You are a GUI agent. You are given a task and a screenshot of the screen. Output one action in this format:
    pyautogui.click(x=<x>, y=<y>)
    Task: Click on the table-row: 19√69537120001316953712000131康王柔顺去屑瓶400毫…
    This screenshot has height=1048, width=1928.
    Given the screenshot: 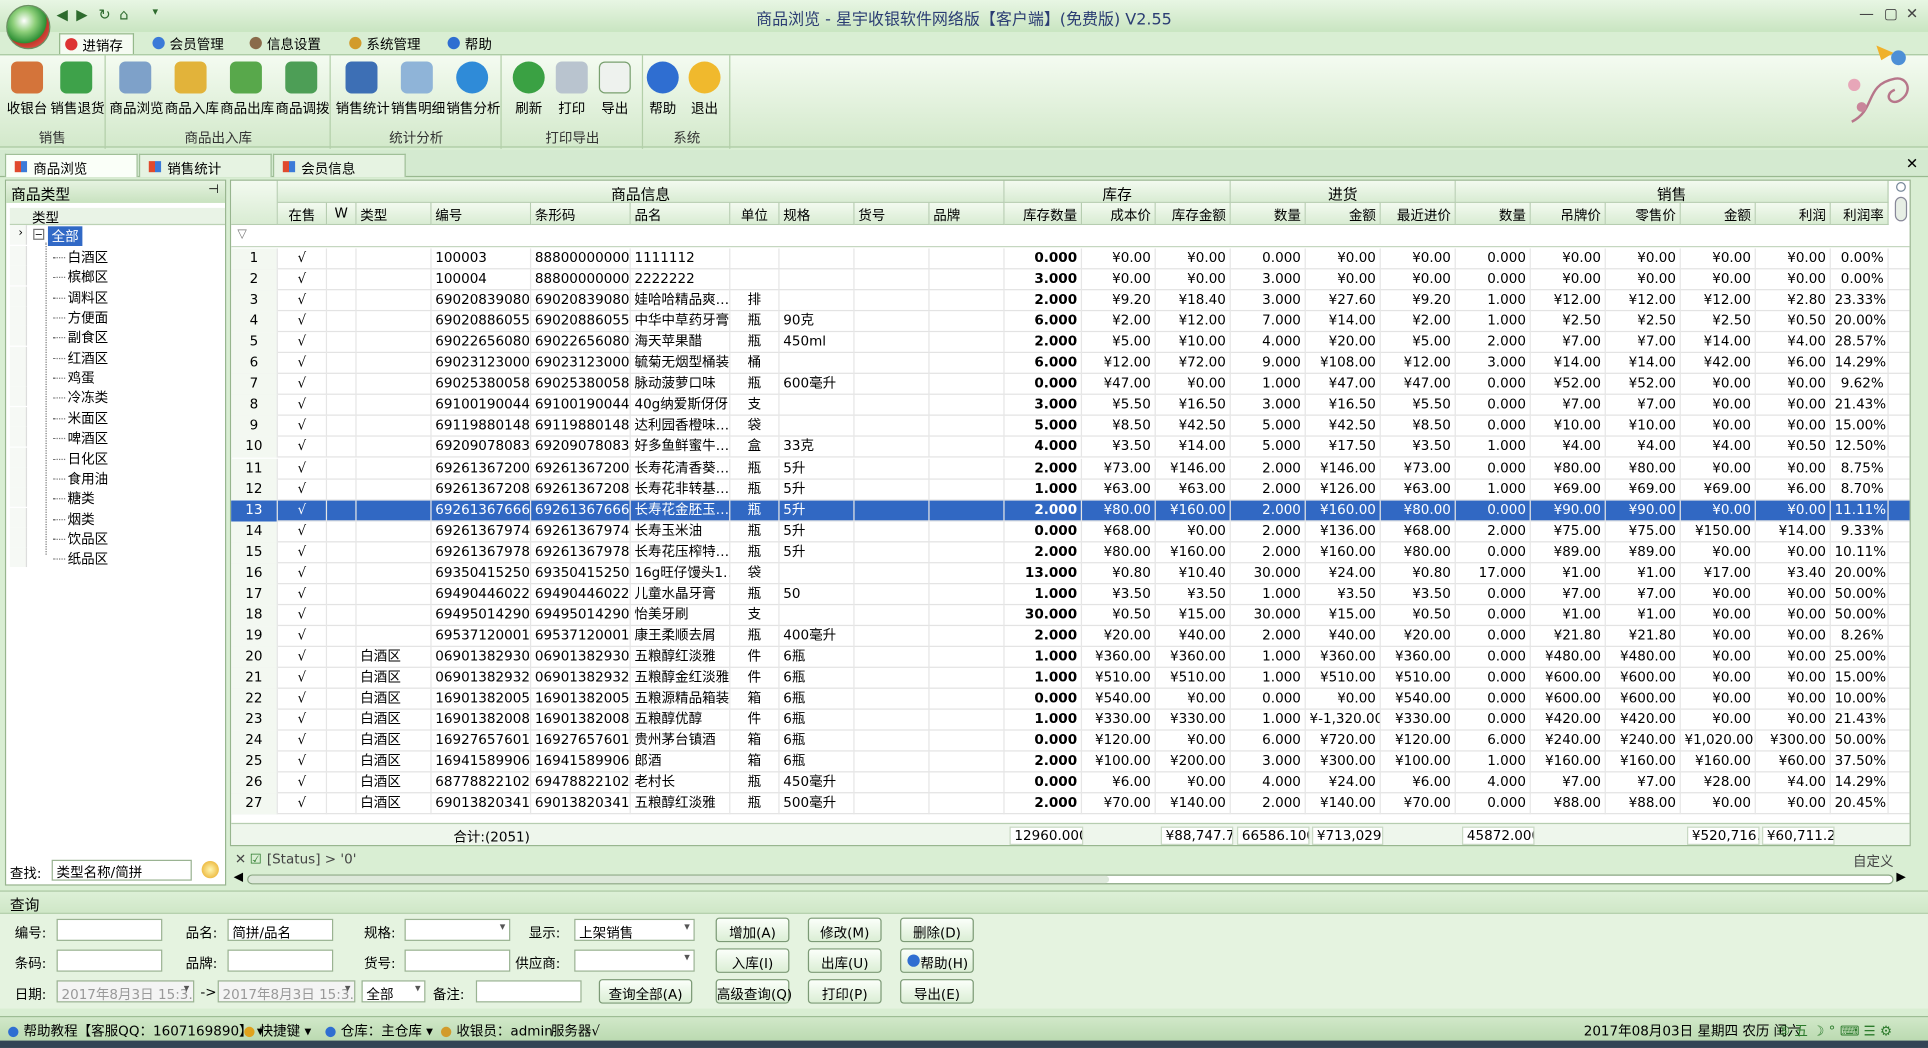 What is the action you would take?
    pyautogui.click(x=1070, y=636)
    